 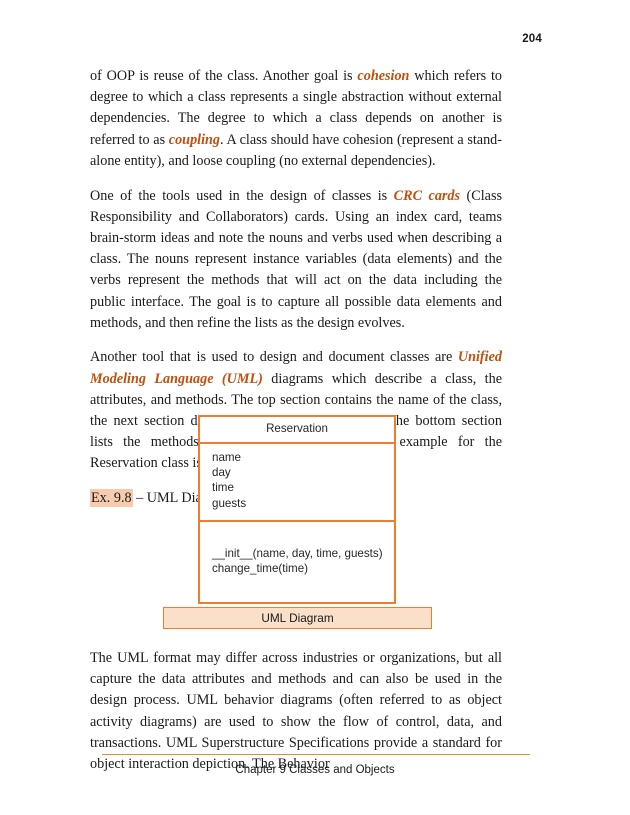 I want to click on term-coupling: coupling, so click(x=194, y=139).